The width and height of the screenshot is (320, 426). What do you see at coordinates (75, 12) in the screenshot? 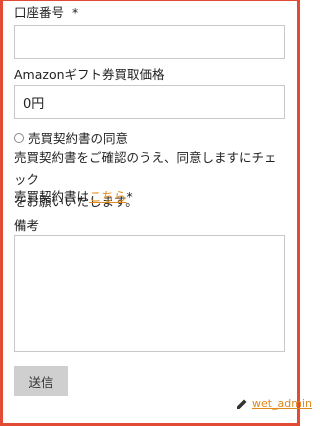
I see `required-mark: *` at bounding box center [75, 12].